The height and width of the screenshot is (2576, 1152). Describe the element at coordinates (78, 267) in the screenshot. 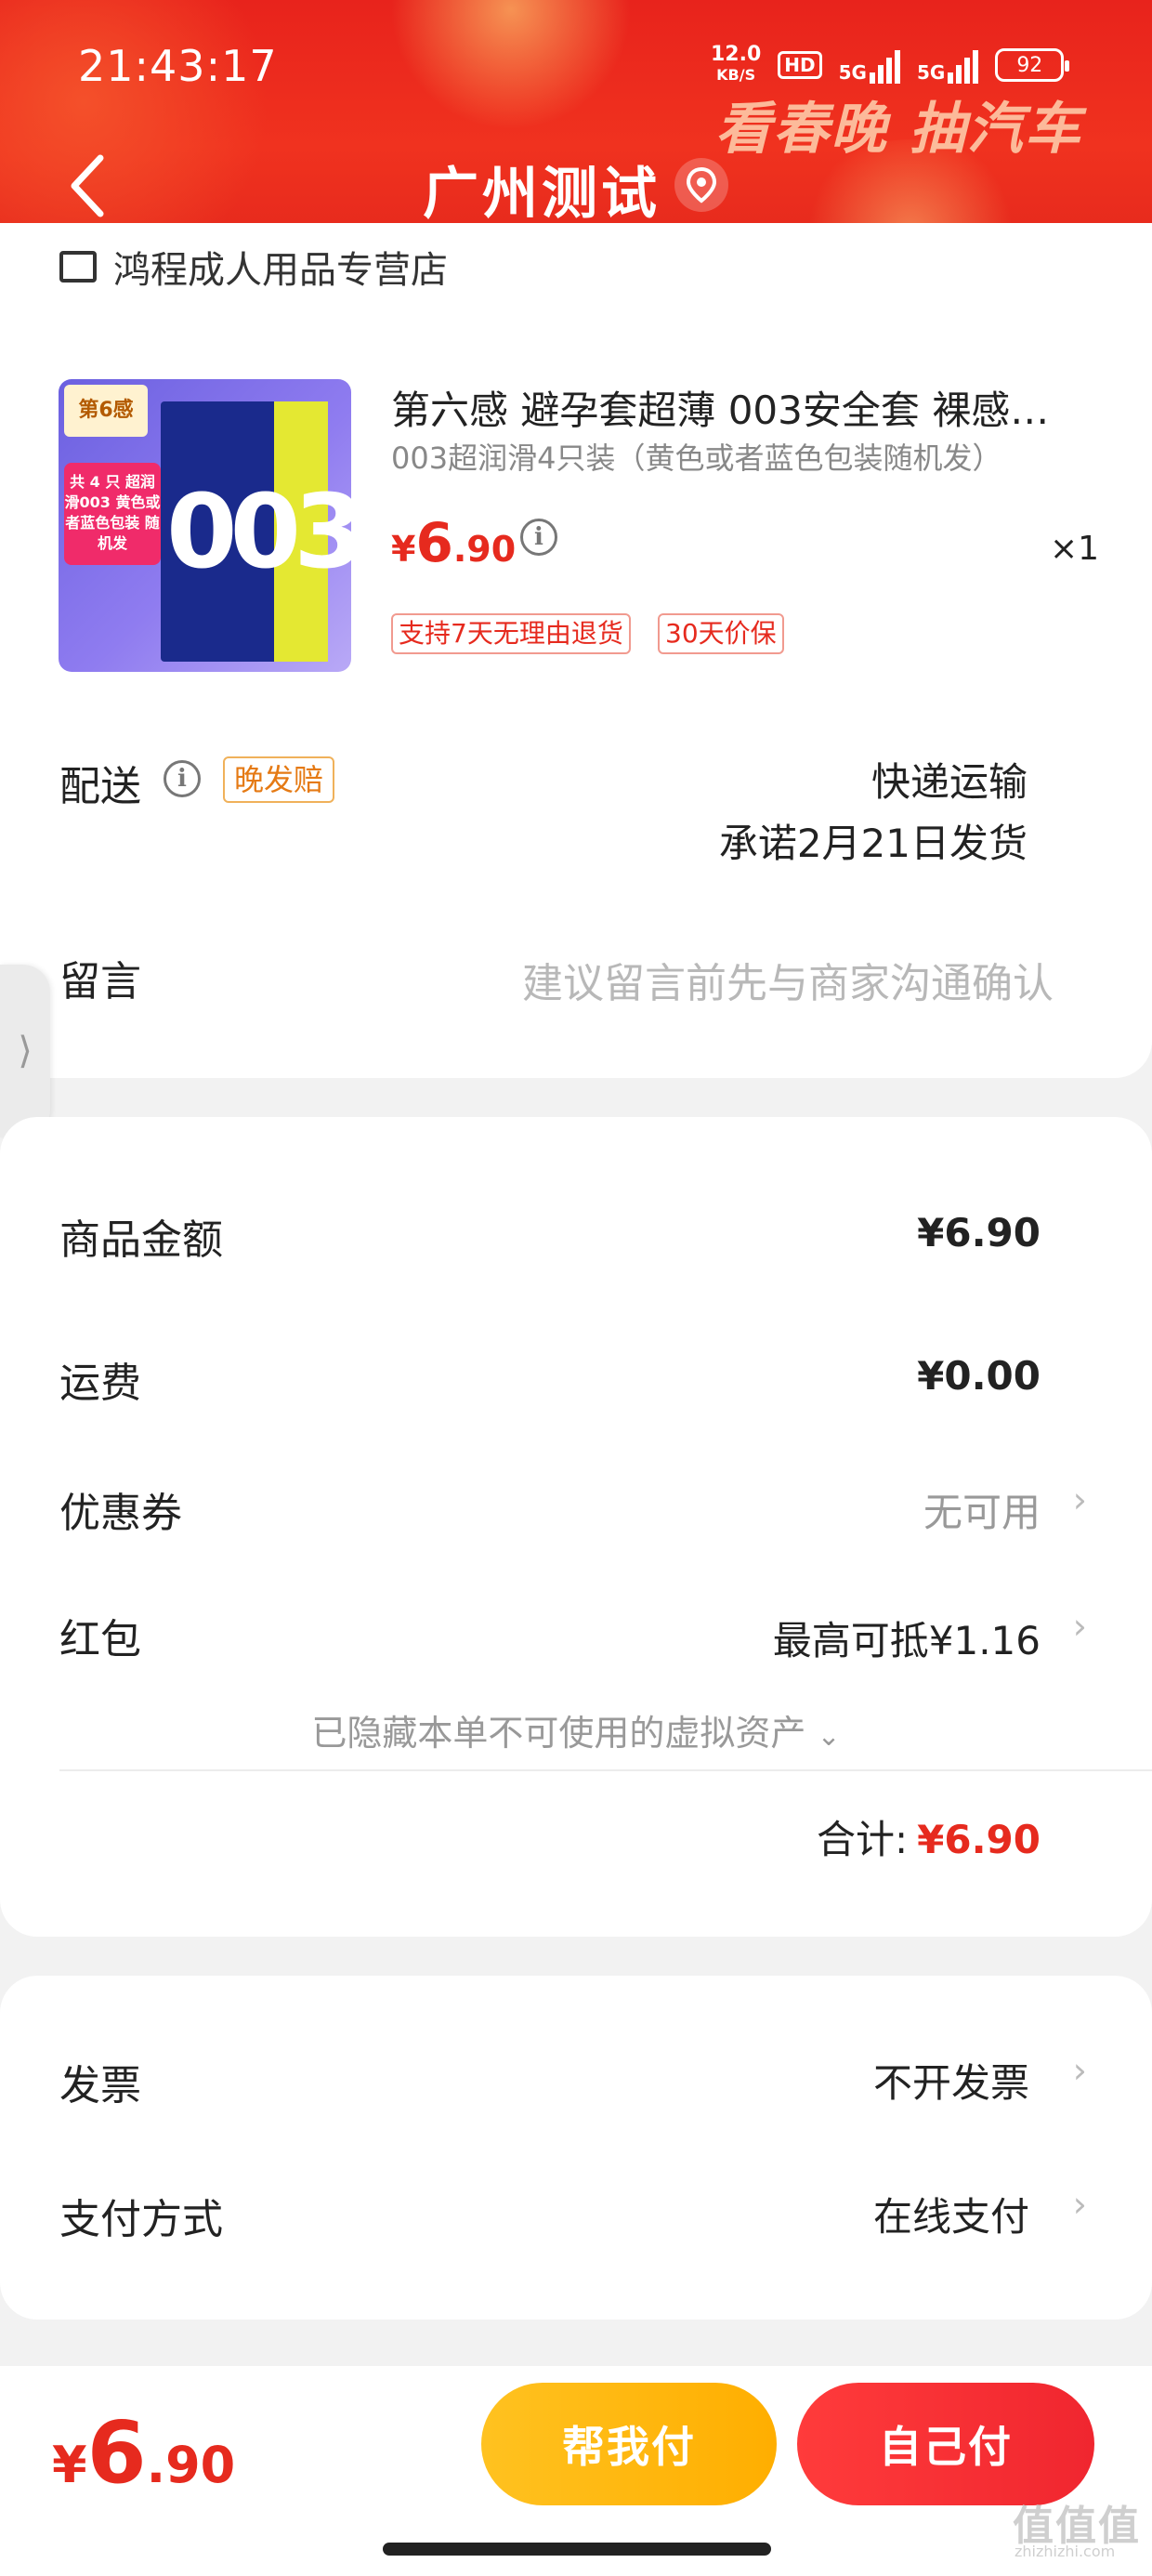

I see `store-icon` at that location.